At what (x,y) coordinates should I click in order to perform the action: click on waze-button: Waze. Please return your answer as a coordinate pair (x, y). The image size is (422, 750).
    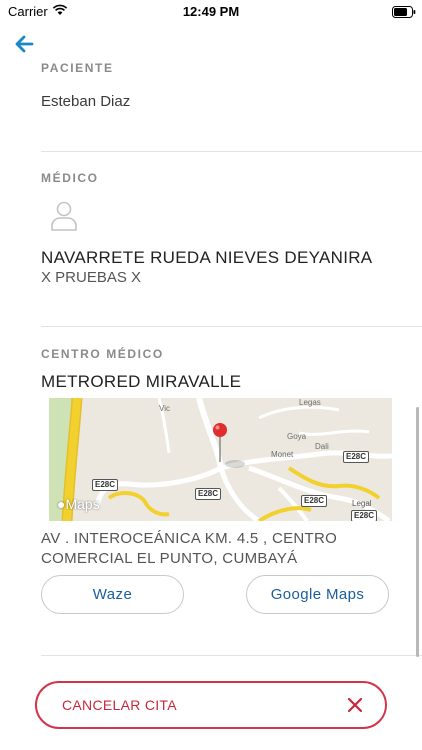
    Looking at the image, I should click on (112, 594).